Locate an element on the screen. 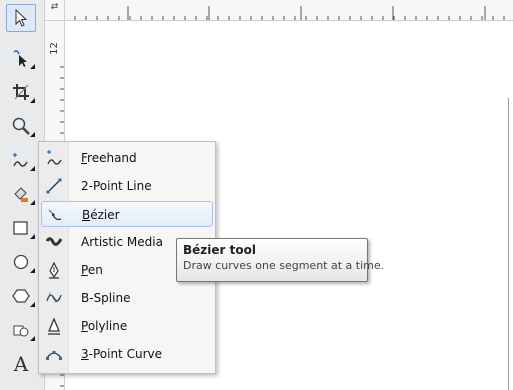 The width and height of the screenshot is (513, 390). ellipse-icon is located at coordinates (21, 262).